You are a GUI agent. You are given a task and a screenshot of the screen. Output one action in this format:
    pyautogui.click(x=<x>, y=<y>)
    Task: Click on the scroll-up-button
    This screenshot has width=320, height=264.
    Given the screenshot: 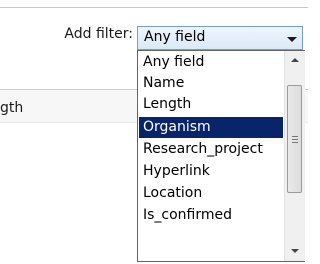 What is the action you would take?
    pyautogui.click(x=295, y=60)
    